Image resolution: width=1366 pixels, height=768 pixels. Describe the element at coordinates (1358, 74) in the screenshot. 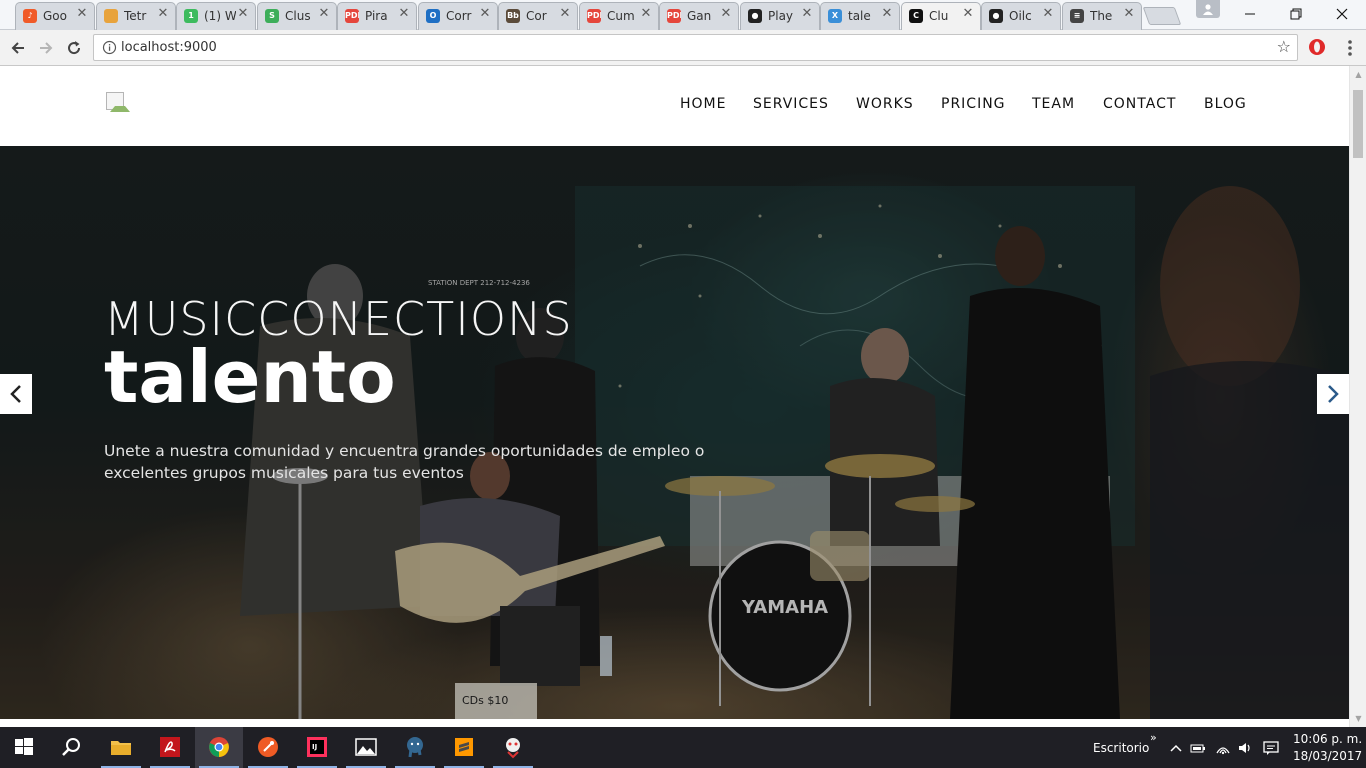

I see `scroll-up-arrow-icon: ▲` at that location.